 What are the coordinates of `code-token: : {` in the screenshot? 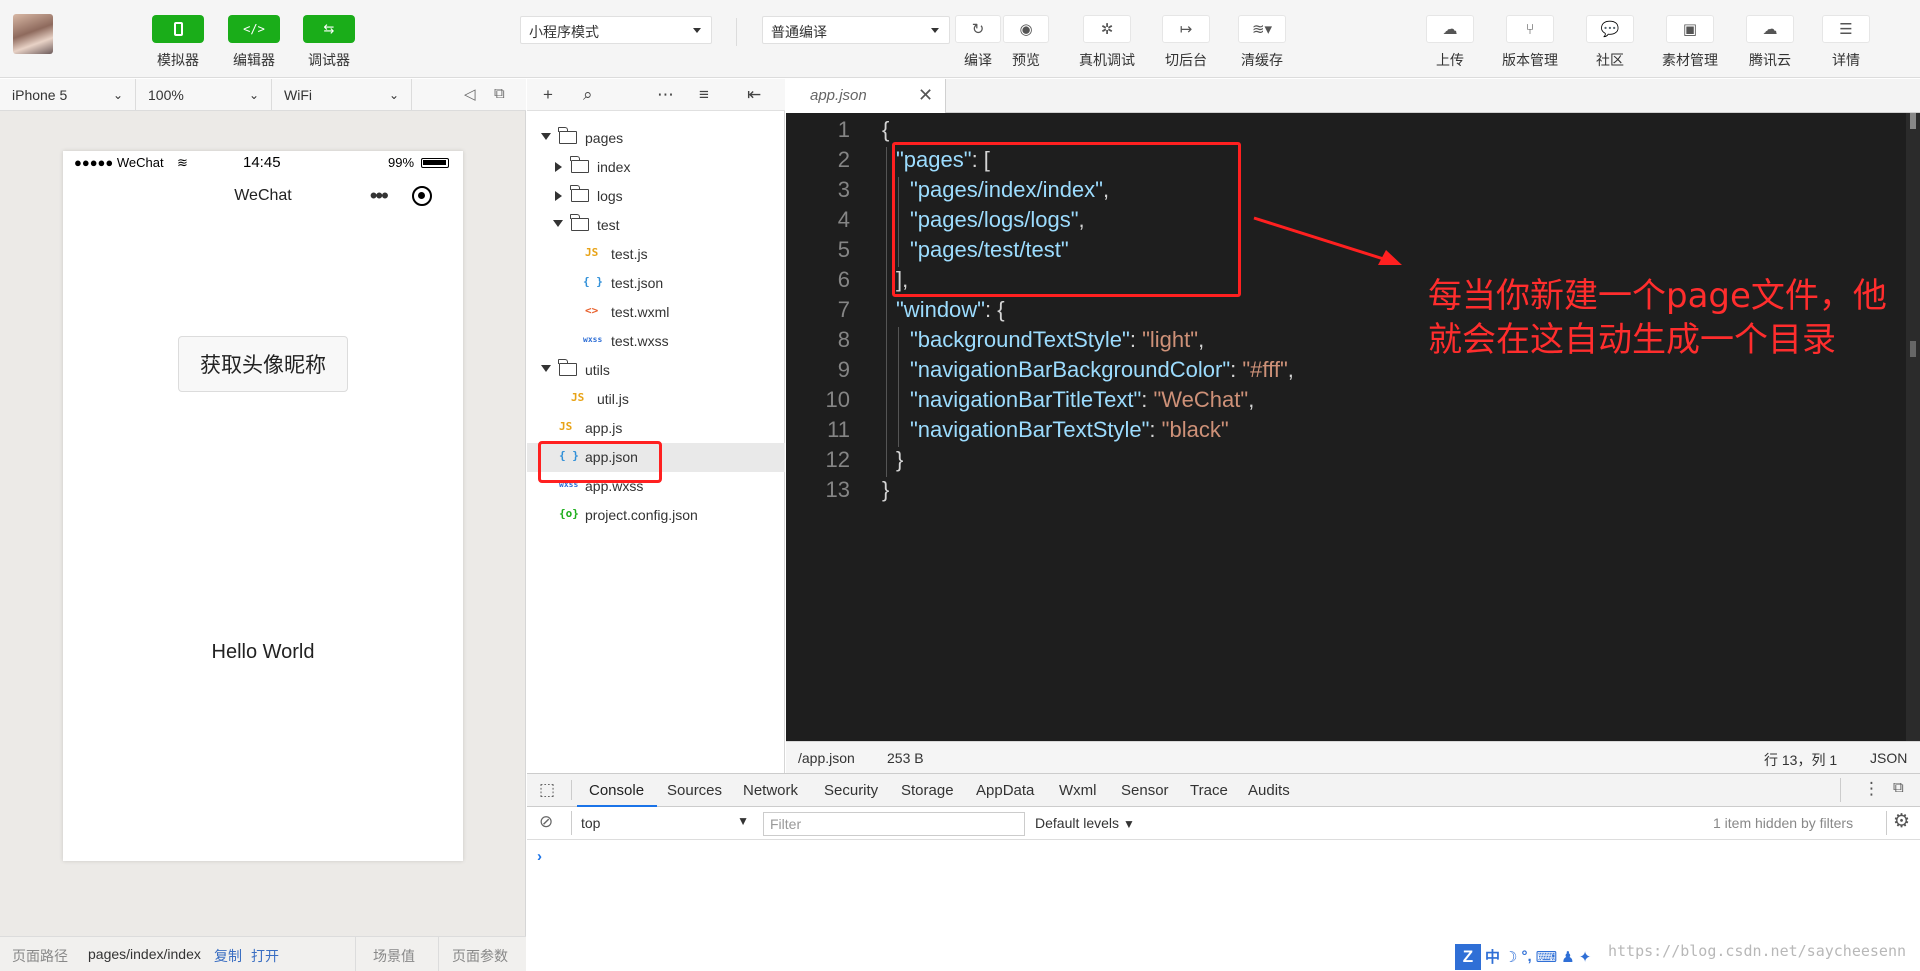 It's located at (995, 309).